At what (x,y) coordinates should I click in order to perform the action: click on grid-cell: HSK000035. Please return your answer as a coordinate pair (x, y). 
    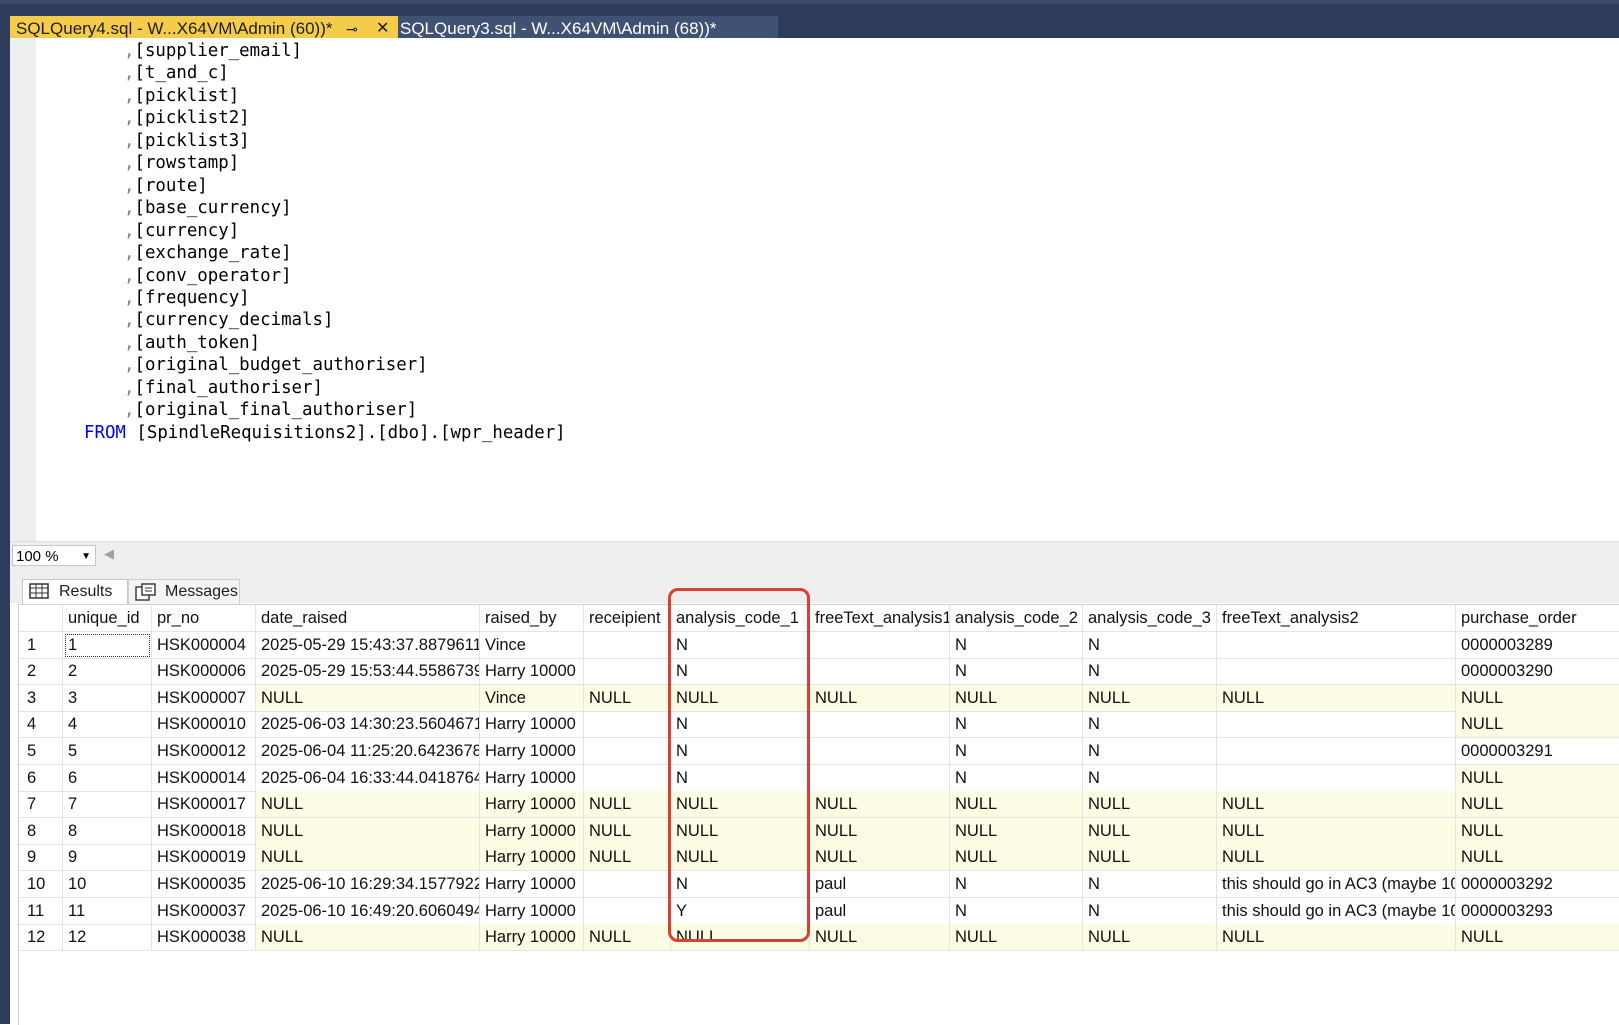
    Looking at the image, I should click on (204, 884).